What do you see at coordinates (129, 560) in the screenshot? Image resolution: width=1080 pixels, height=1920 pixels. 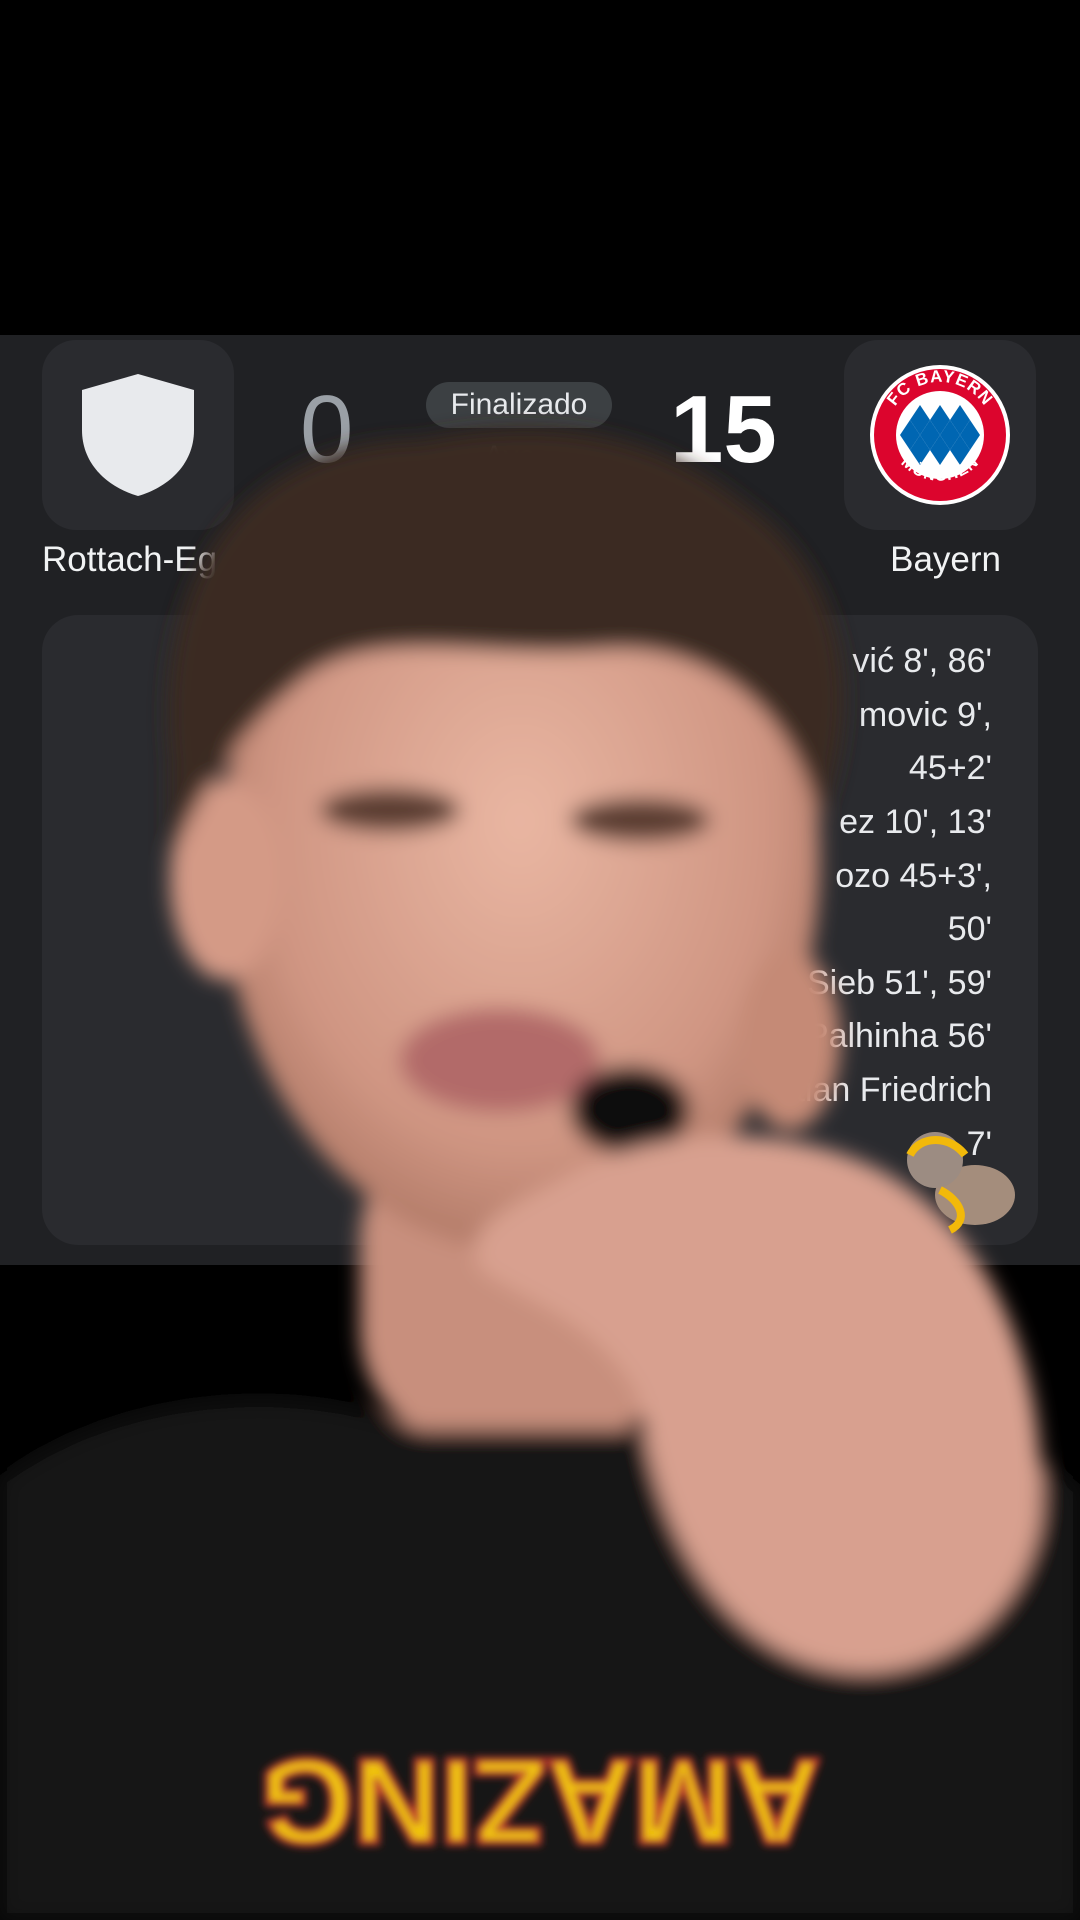 I see `home-team-name: Rottach-Eg` at bounding box center [129, 560].